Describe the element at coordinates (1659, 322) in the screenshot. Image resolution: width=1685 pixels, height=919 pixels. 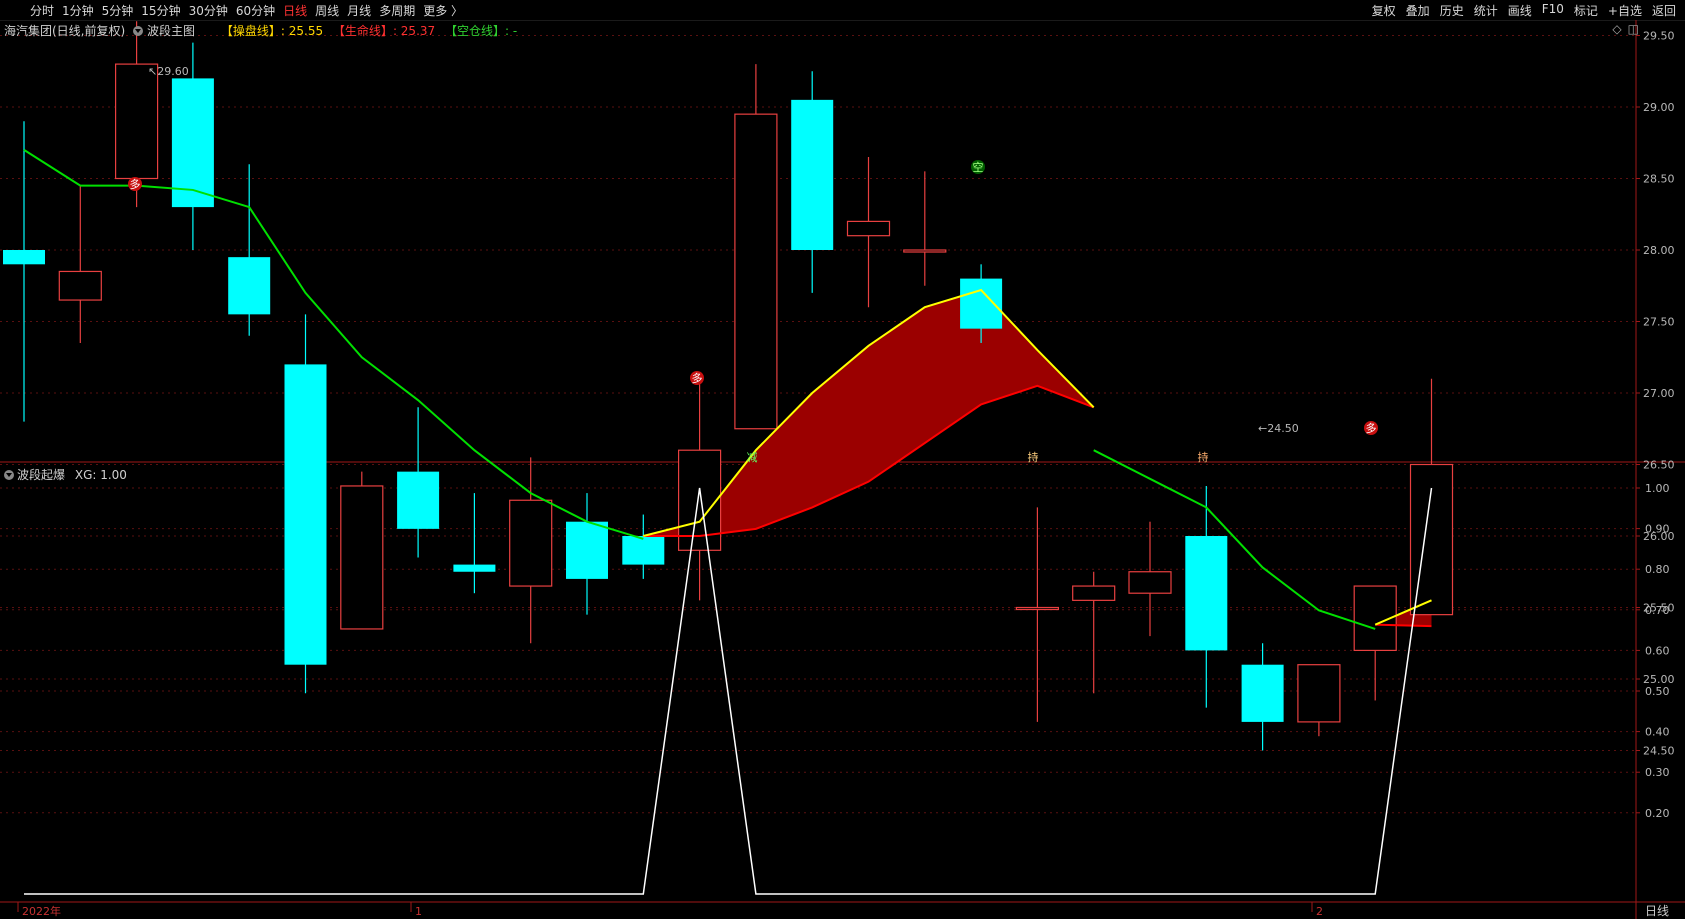
I see `y-tick-label: 27.50` at that location.